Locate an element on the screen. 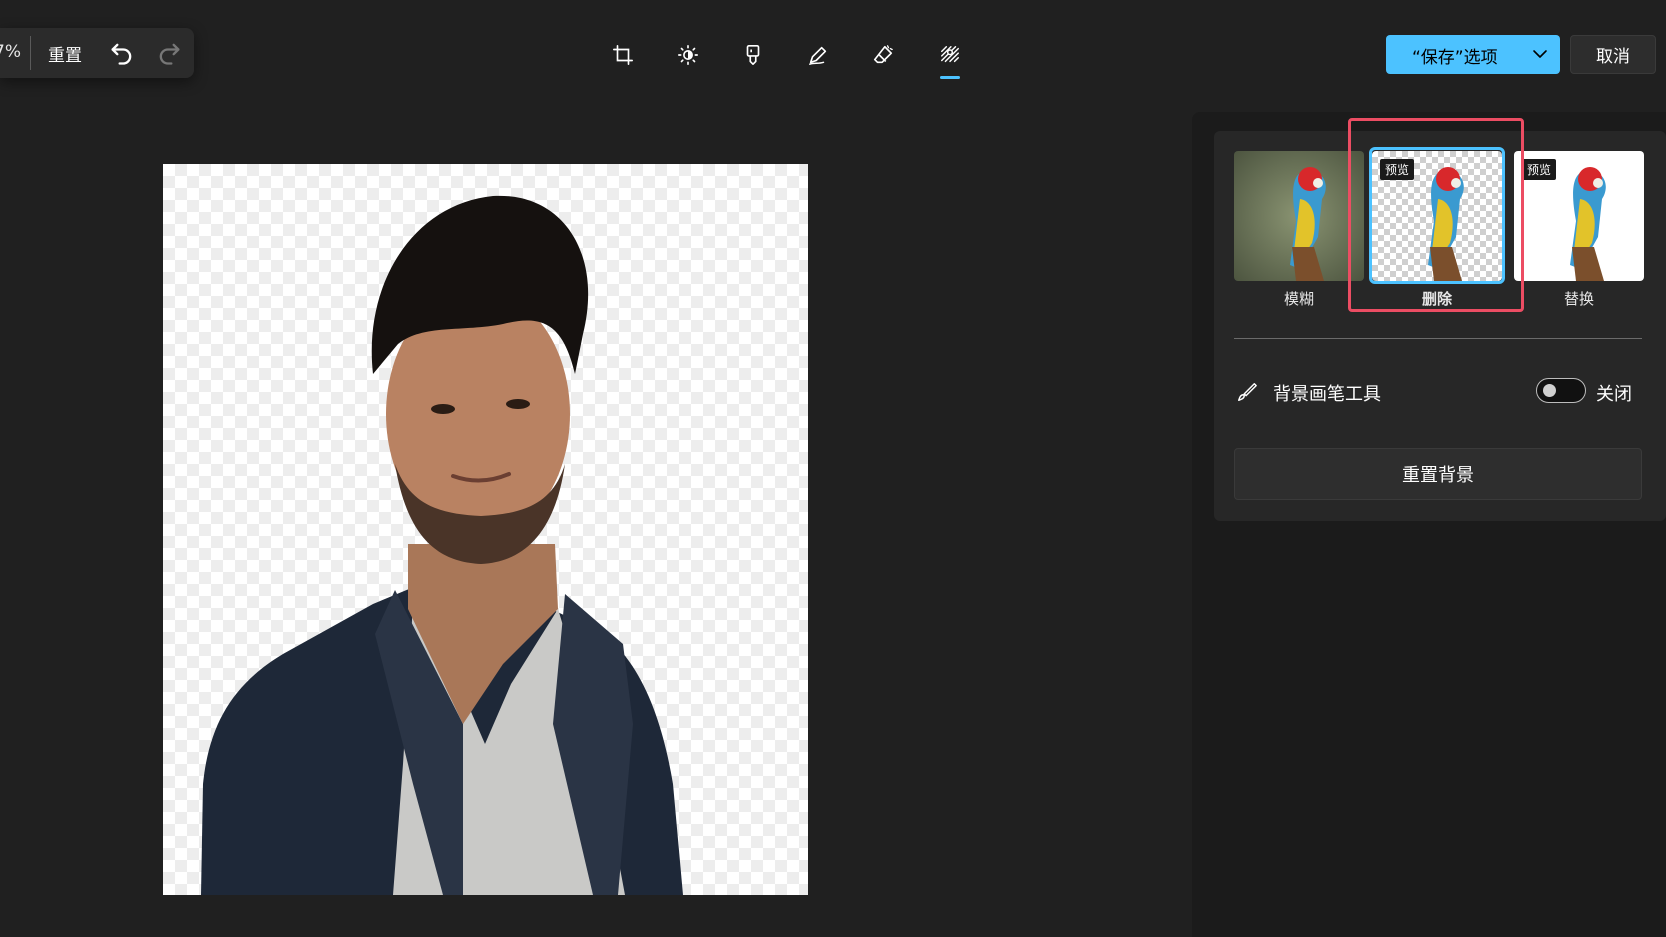 Image resolution: width=1666 pixels, height=937 pixels. chevron-down-icon is located at coordinates (1540, 54).